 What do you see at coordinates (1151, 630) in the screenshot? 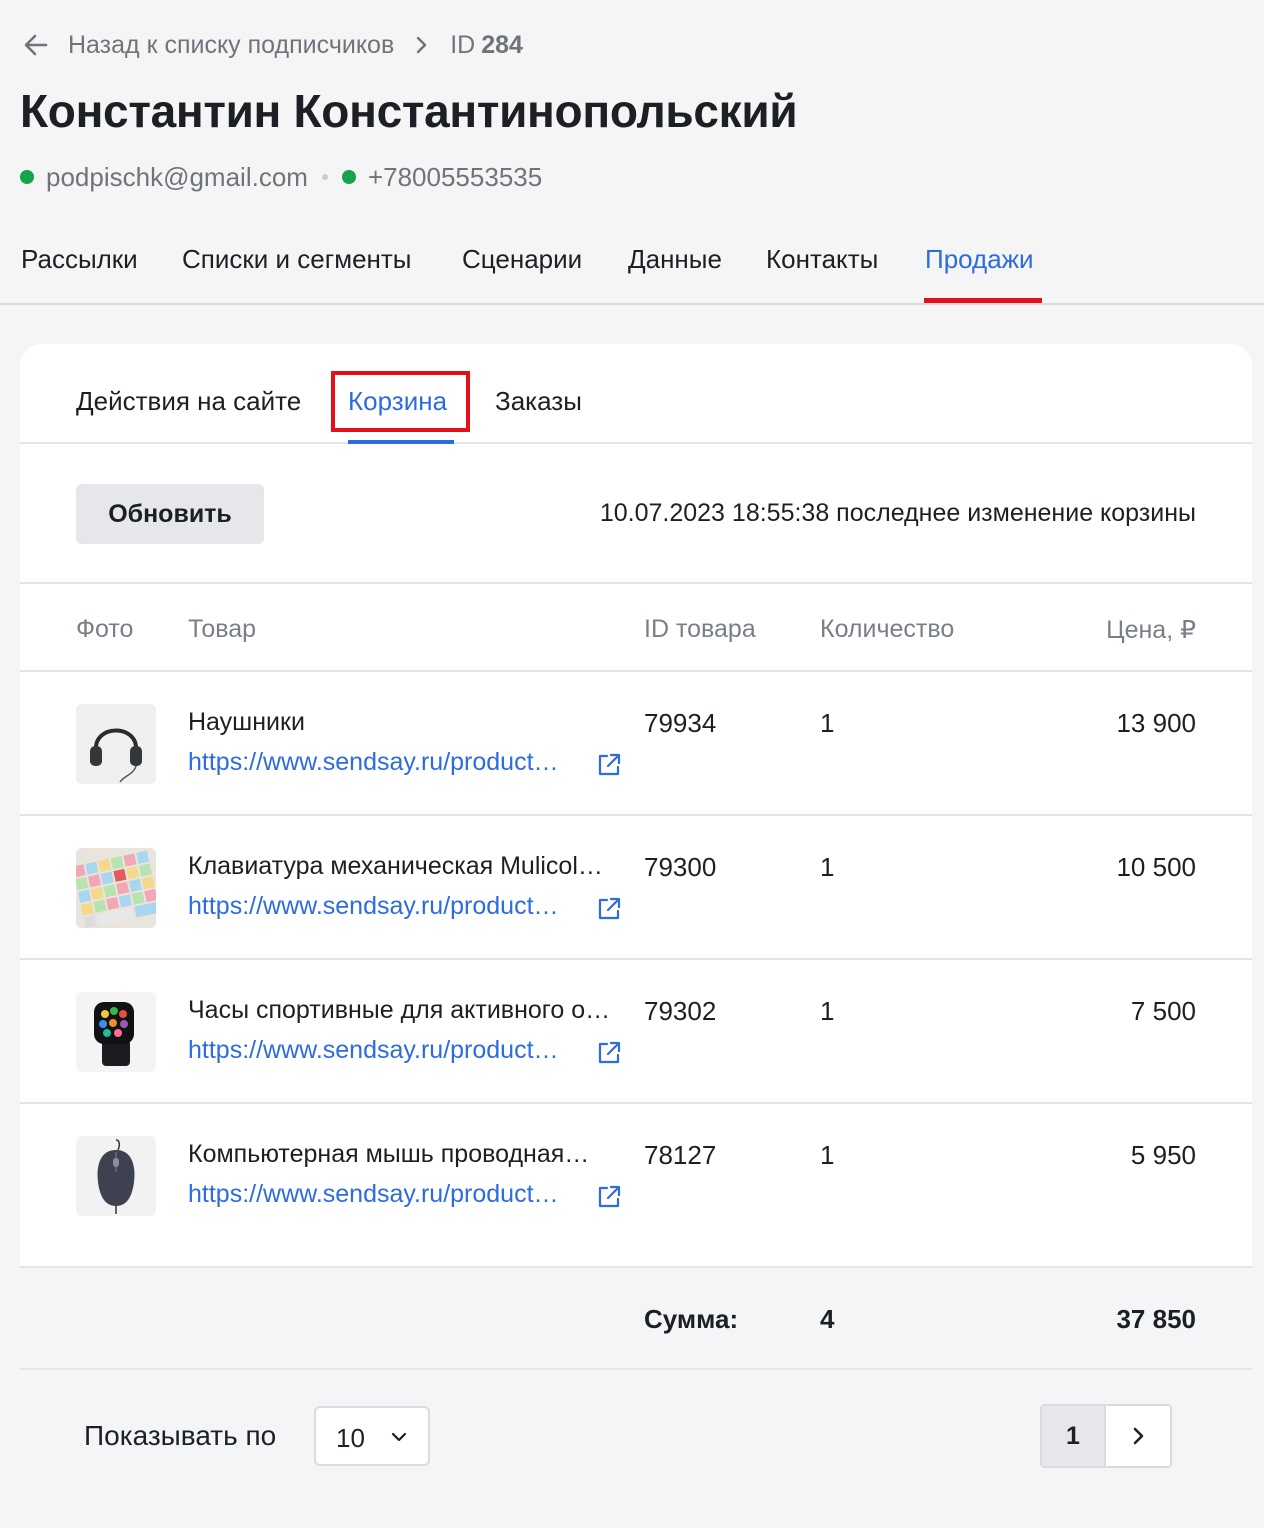
I see `header-price: Цена, ₽` at bounding box center [1151, 630].